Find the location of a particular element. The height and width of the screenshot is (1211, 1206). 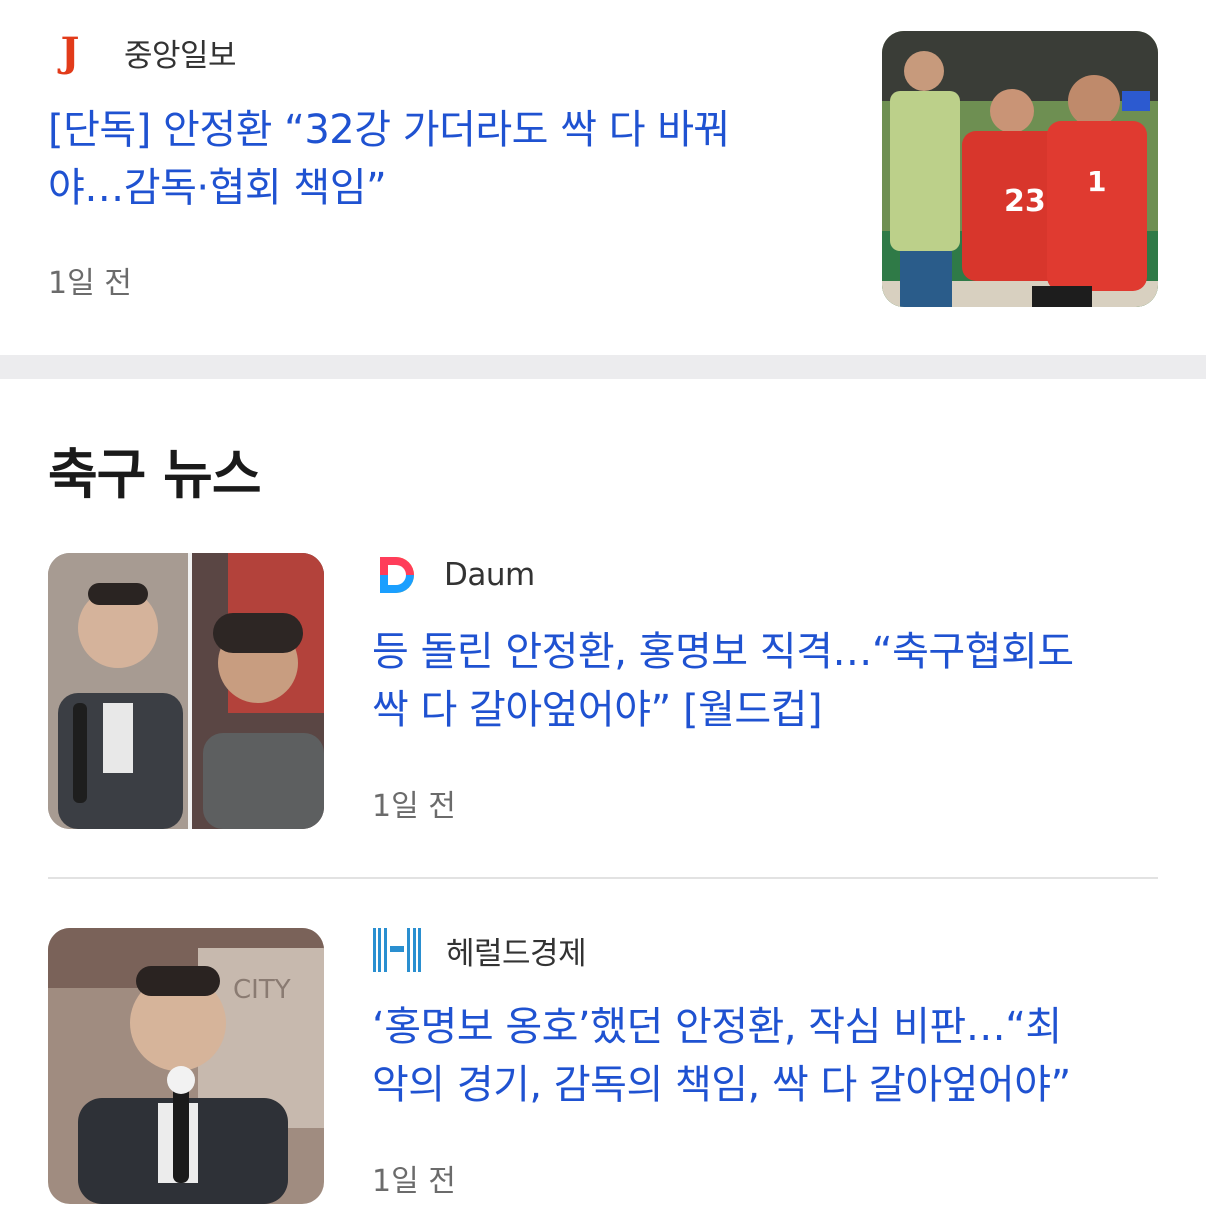

section-title: 축구 뉴스 is located at coordinates (155, 474).